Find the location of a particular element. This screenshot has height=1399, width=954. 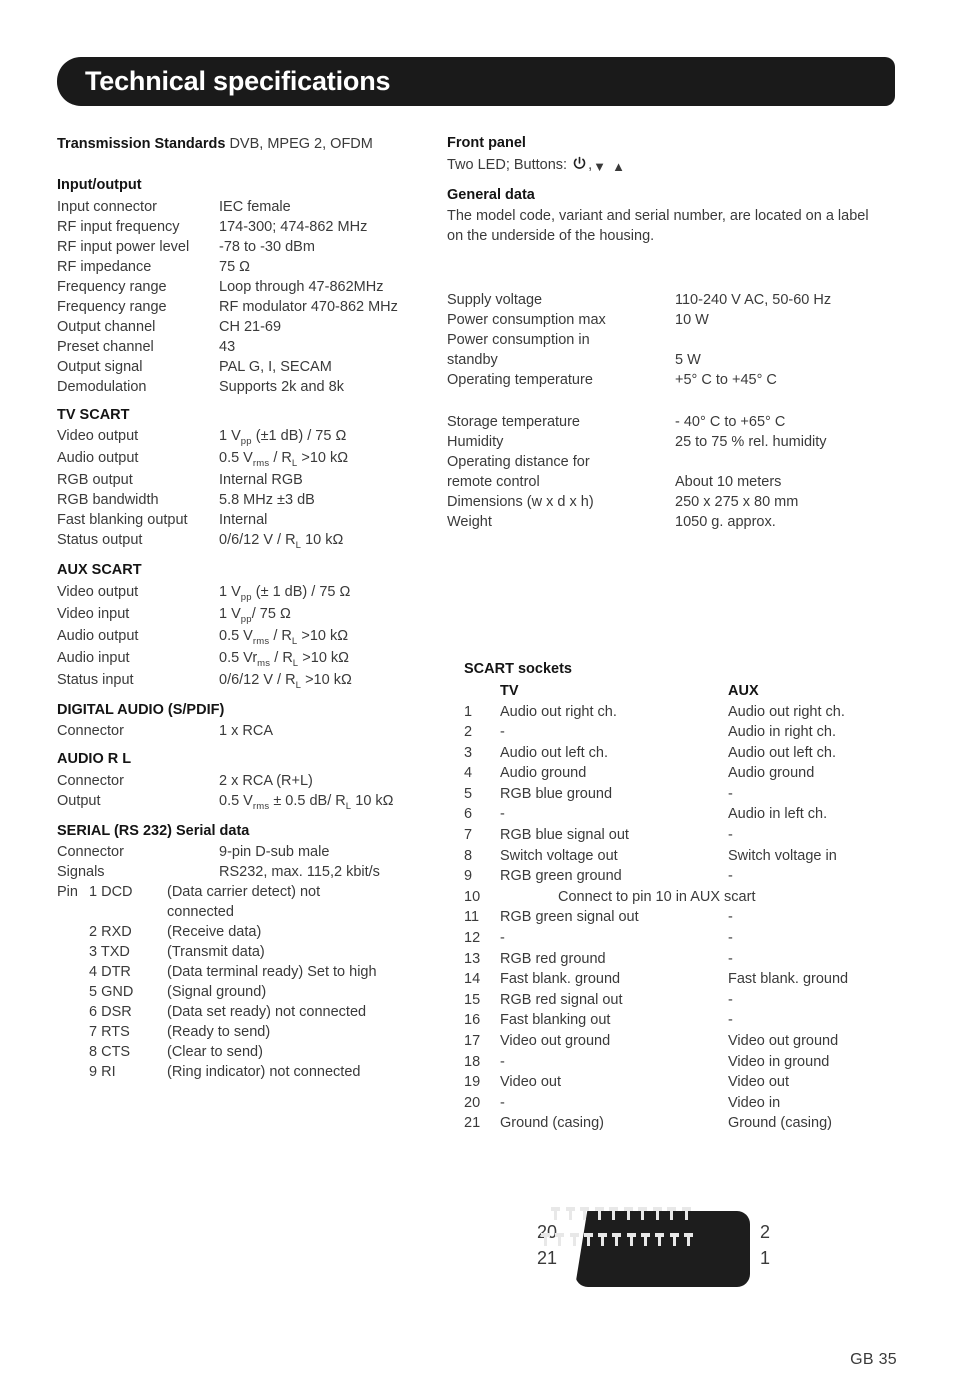

scart-pin-aux-value: Video out is located at coordinates (759, 1082).